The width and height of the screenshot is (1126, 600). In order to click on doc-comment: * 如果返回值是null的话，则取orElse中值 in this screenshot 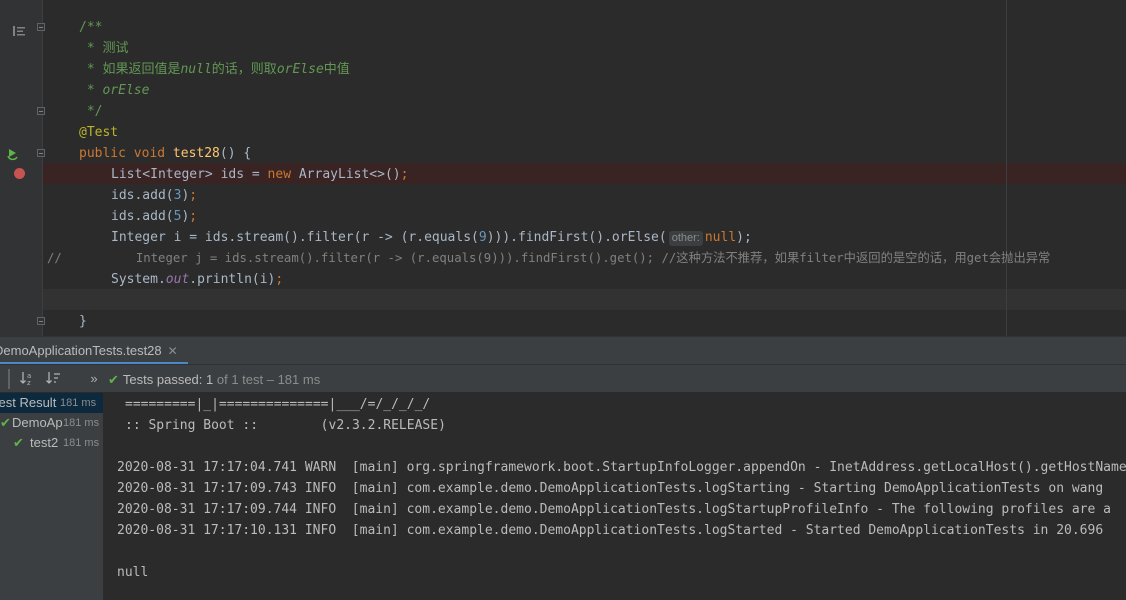, I will do `click(214, 69)`.